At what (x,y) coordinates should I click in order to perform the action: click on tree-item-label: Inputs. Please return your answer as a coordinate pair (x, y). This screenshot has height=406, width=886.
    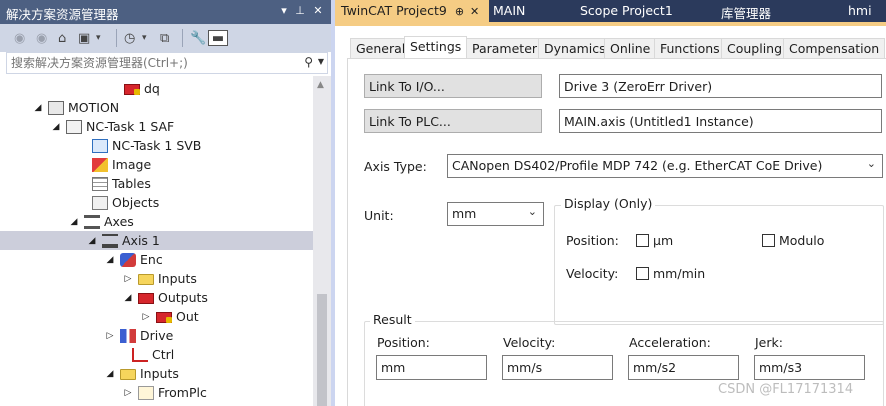
    Looking at the image, I should click on (177, 278).